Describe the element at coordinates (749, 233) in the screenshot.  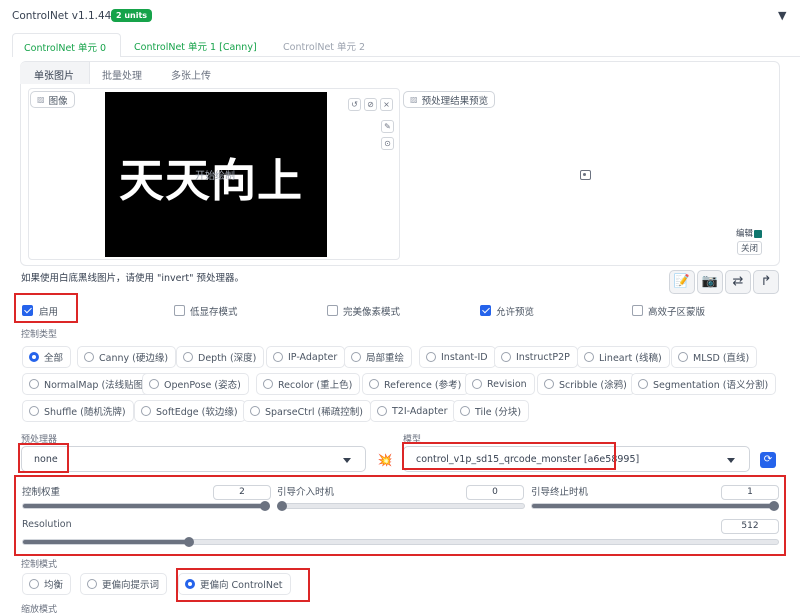
I see `preview-edit-button: 编辑` at that location.